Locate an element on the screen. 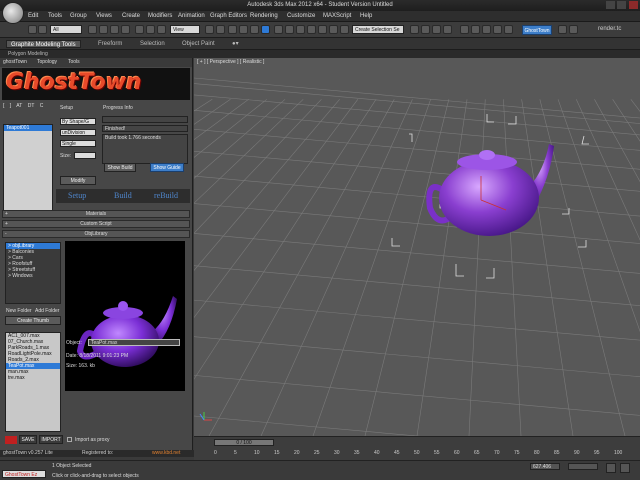 The width and height of the screenshot is (640, 480). custom-tool-2-icon is located at coordinates (475, 29).